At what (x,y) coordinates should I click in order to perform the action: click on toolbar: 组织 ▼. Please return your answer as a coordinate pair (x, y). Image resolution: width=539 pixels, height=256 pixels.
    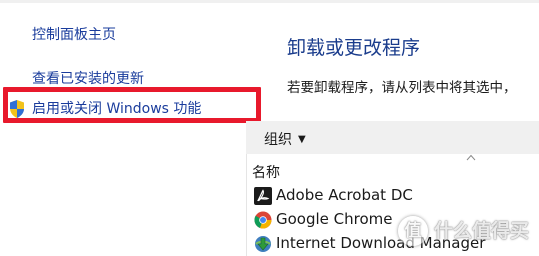
    Looking at the image, I should click on (392, 137).